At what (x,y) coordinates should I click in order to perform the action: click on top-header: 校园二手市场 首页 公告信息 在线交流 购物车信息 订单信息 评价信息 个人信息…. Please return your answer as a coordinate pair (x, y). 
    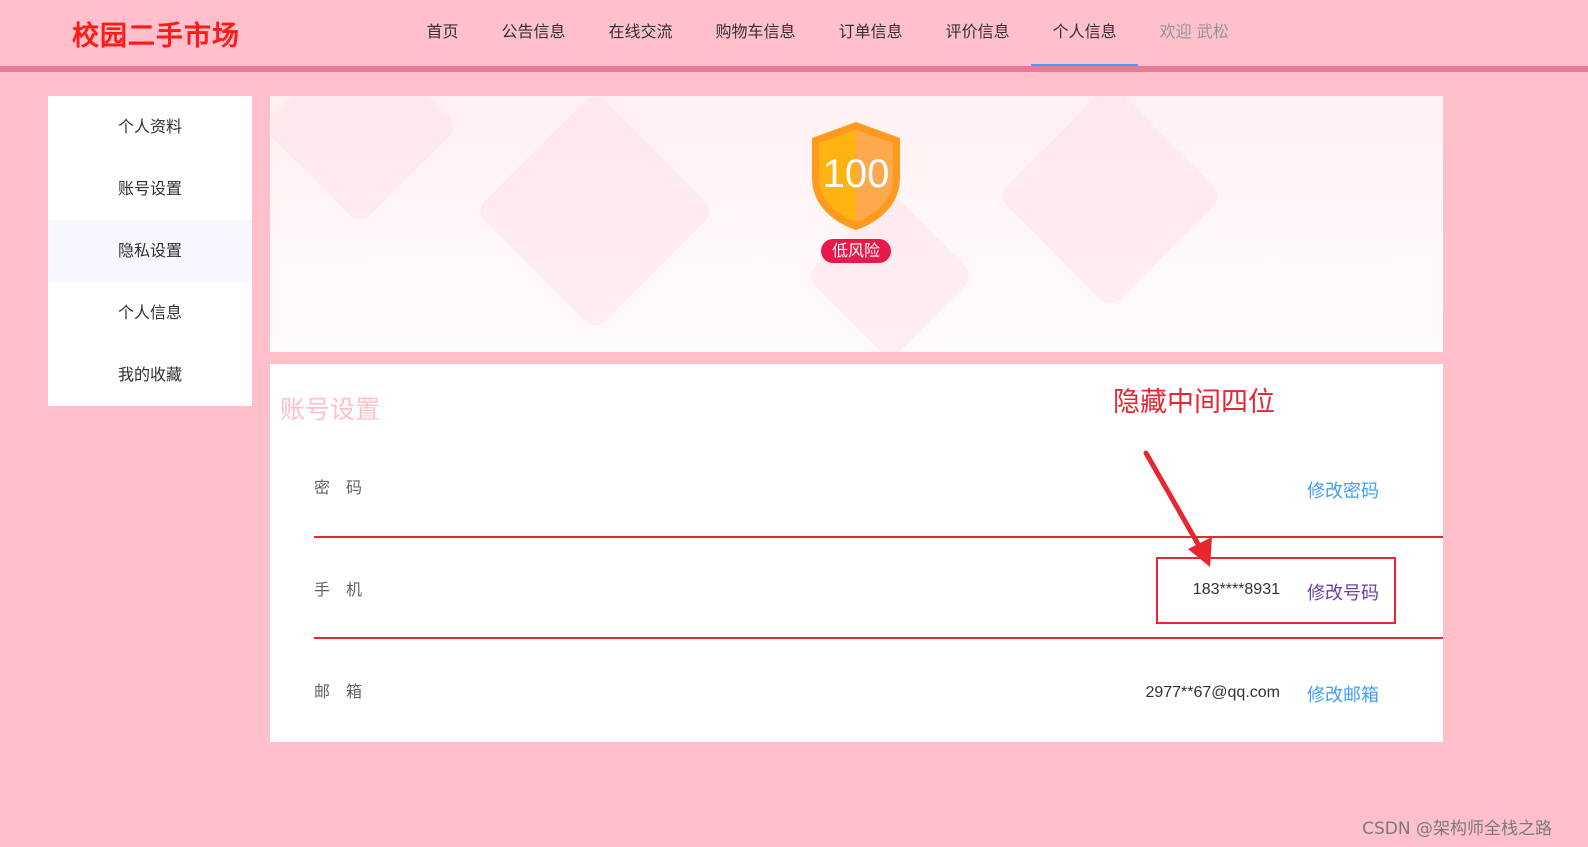
    Looking at the image, I should click on (794, 36).